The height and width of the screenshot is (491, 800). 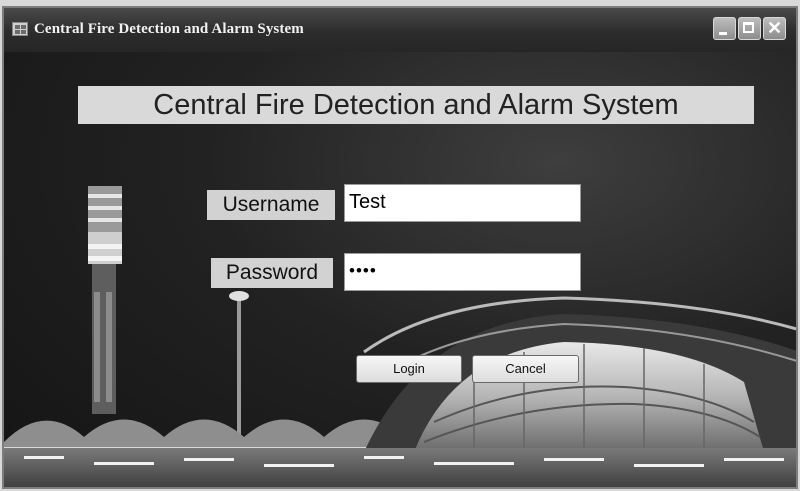 What do you see at coordinates (724, 28) in the screenshot?
I see `minimize-button` at bounding box center [724, 28].